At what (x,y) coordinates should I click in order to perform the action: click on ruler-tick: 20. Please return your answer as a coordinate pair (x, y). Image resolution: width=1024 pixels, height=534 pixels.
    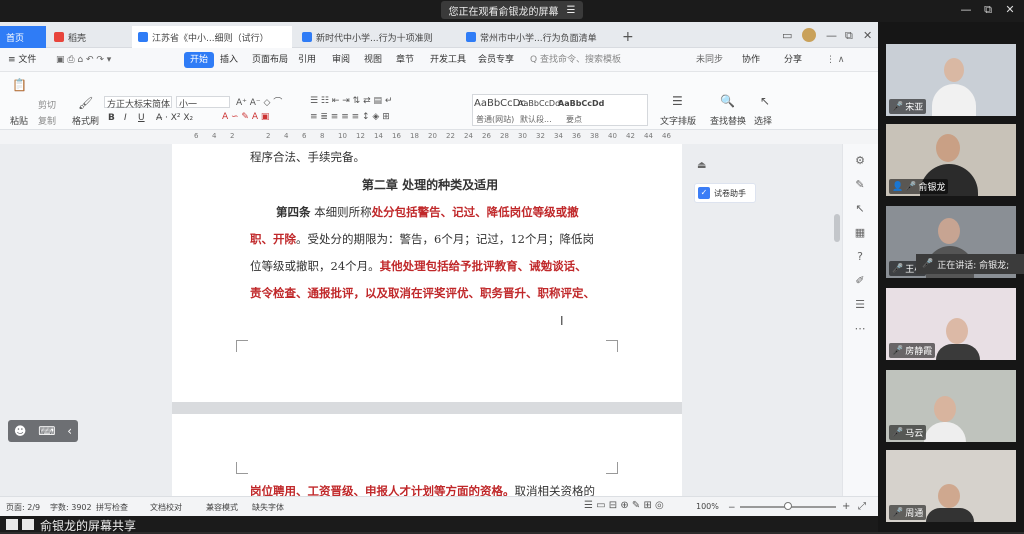
    Looking at the image, I should click on (432, 136).